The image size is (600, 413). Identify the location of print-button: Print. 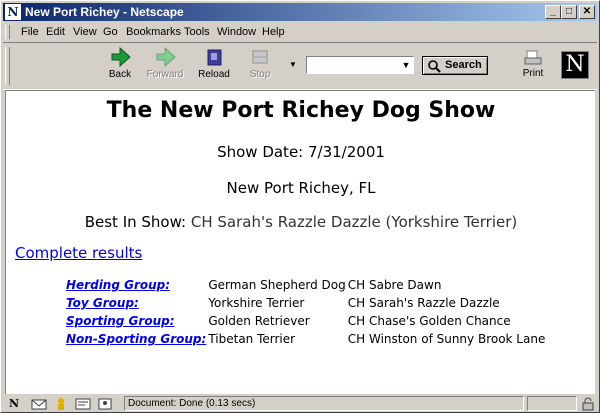
(533, 65).